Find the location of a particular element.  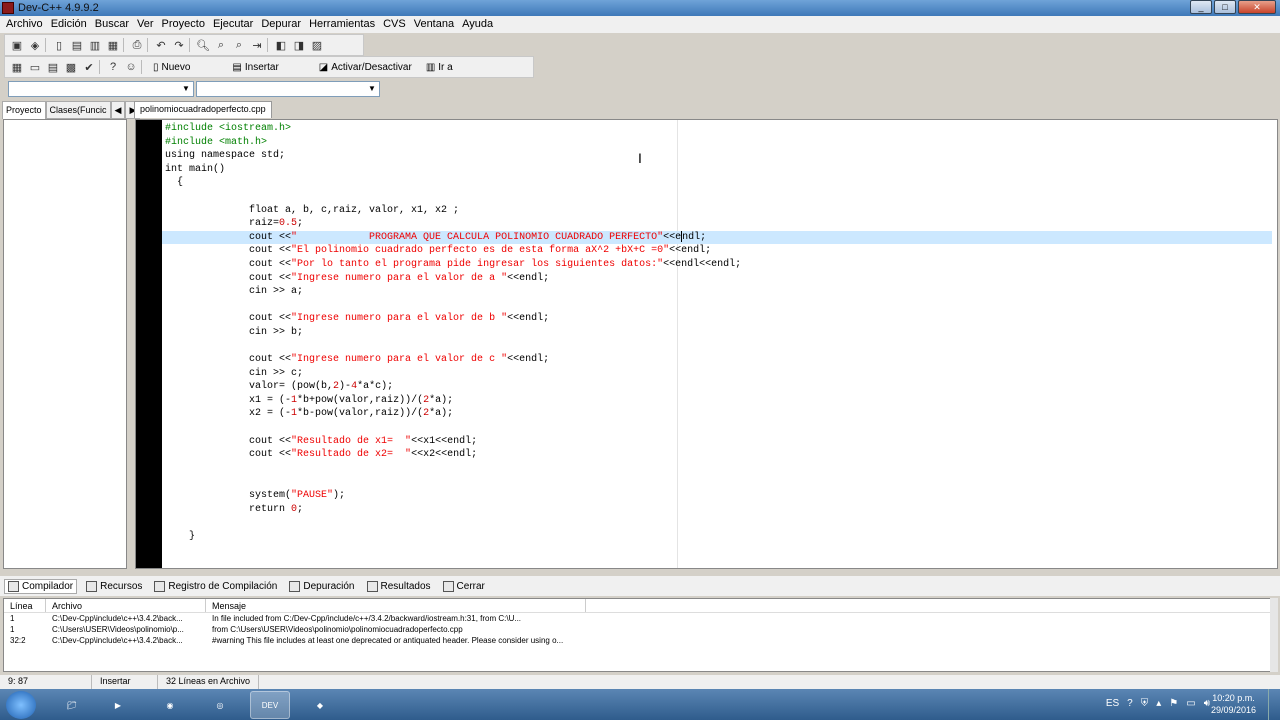

devcpp-task-icon: DEV is located at coordinates (270, 705).